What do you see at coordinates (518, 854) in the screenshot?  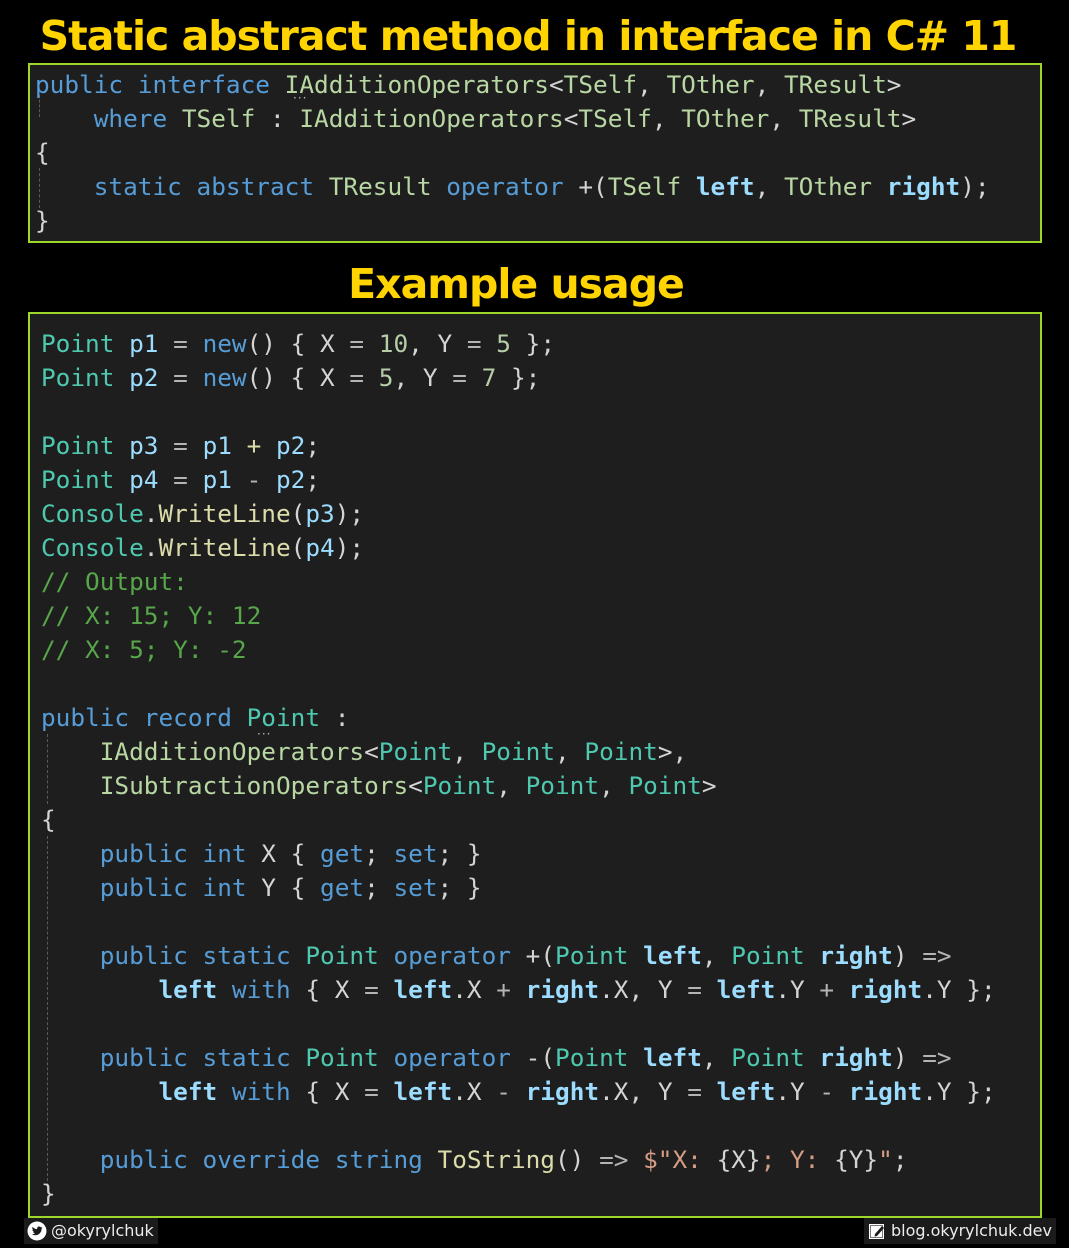 I see `code-line: public int X { get; set; }` at bounding box center [518, 854].